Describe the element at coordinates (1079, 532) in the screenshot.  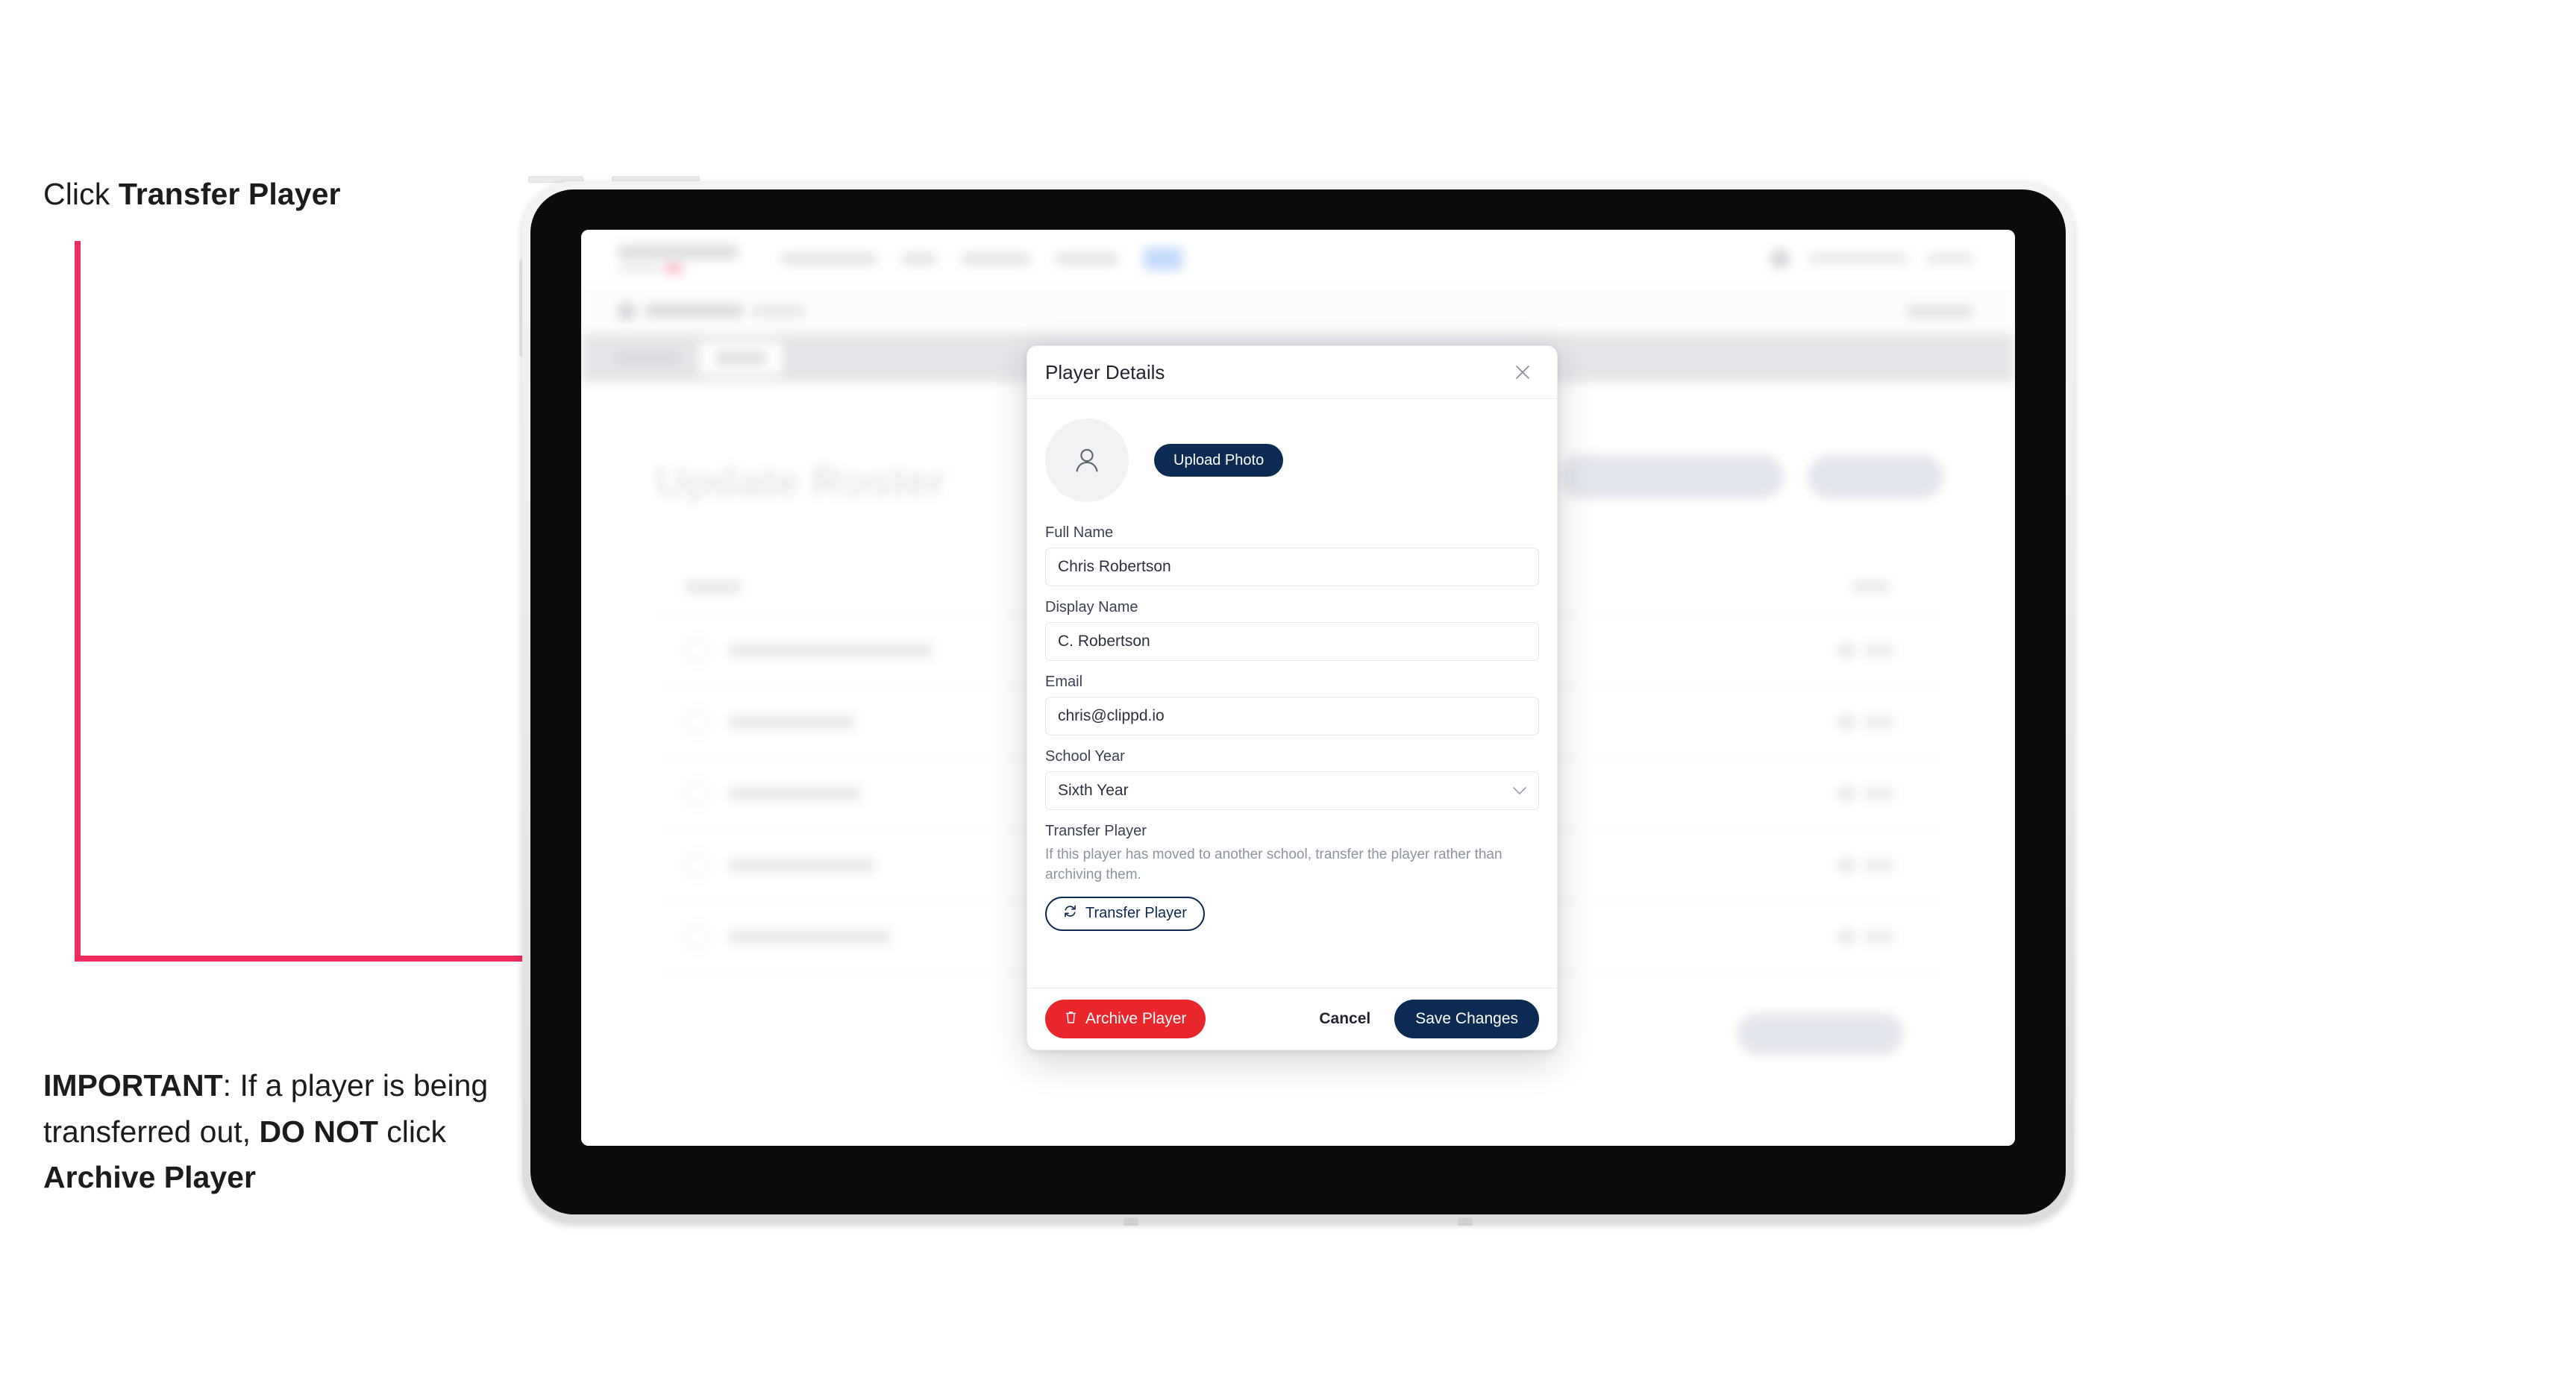
I see `field-label-full-name: Full Name` at that location.